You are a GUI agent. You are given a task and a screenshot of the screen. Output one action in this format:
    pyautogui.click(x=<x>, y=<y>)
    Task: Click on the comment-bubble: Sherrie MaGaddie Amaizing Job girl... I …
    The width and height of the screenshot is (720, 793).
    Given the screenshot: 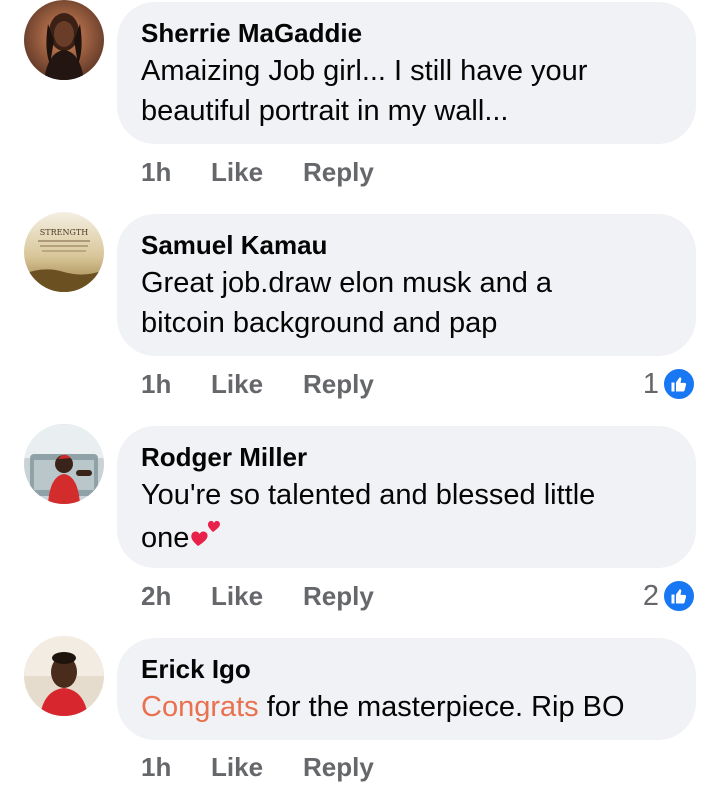 What is the action you would take?
    pyautogui.click(x=406, y=73)
    